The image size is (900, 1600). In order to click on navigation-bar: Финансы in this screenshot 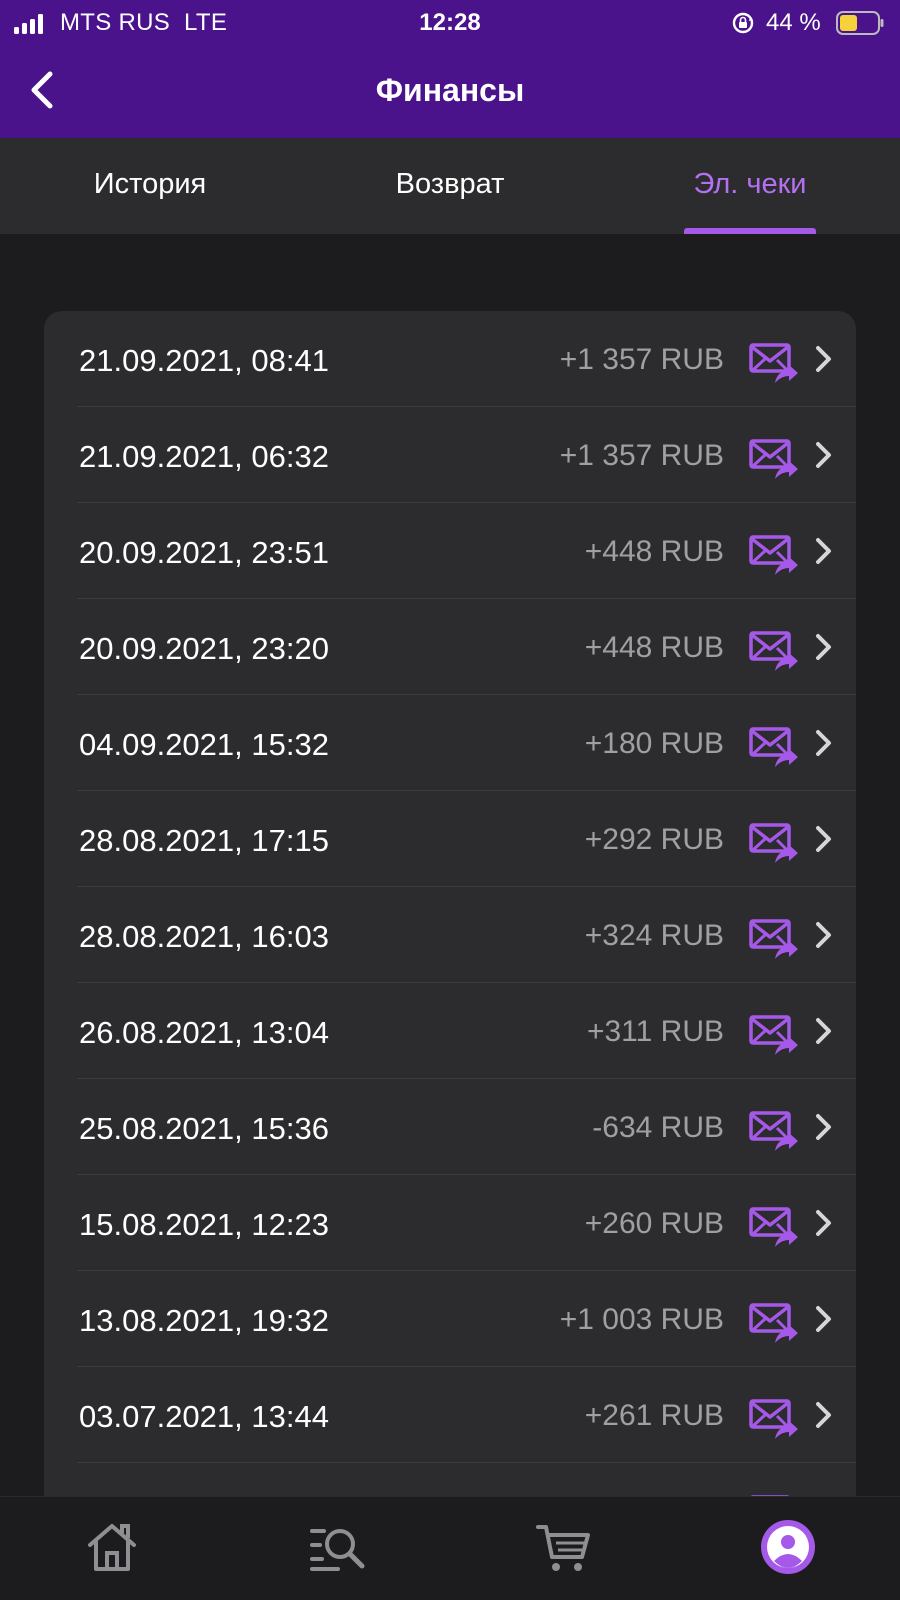, I will do `click(450, 93)`.